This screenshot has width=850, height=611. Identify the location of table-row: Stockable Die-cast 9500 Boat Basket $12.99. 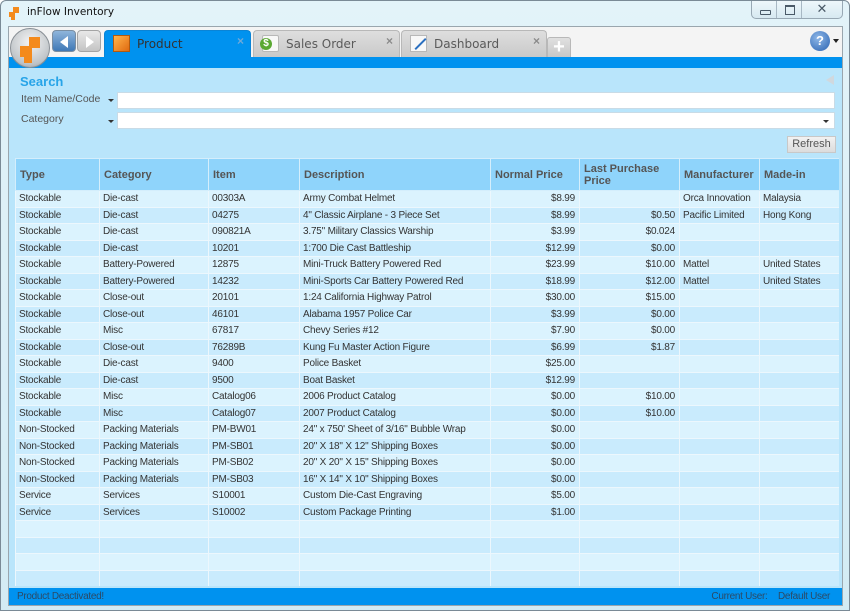
(427, 380).